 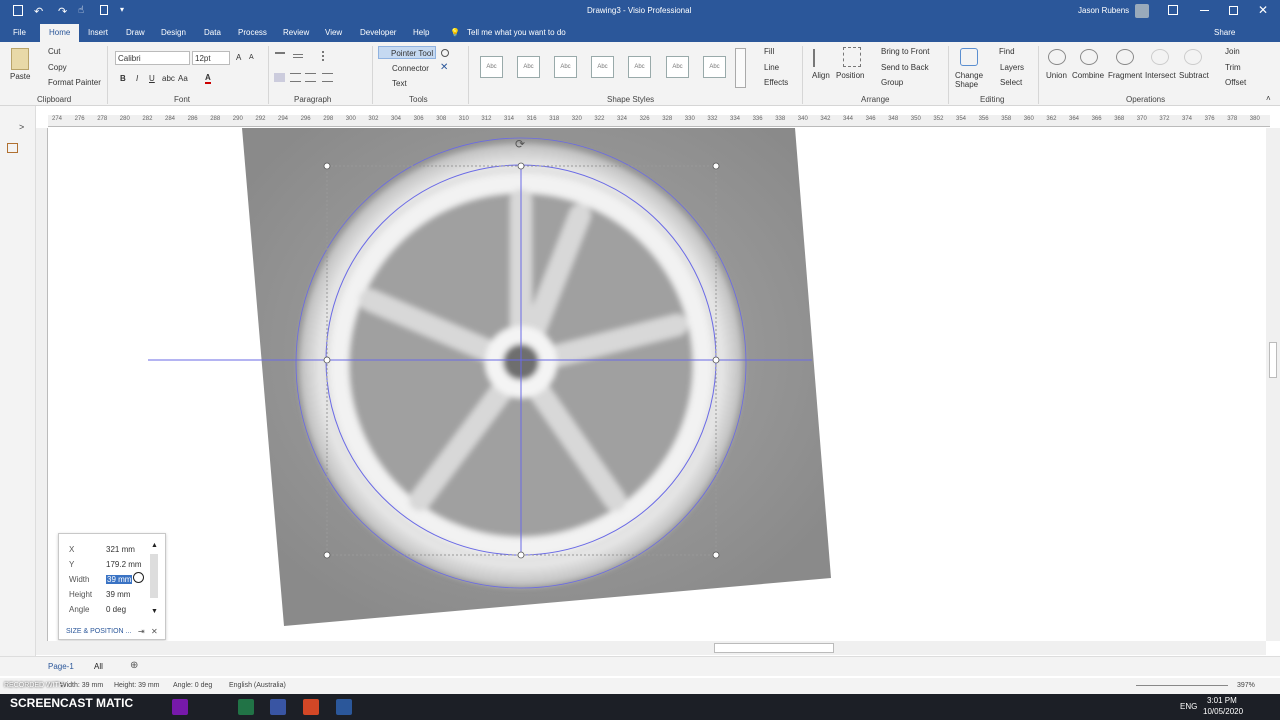 I want to click on group-button: Group, so click(x=892, y=82).